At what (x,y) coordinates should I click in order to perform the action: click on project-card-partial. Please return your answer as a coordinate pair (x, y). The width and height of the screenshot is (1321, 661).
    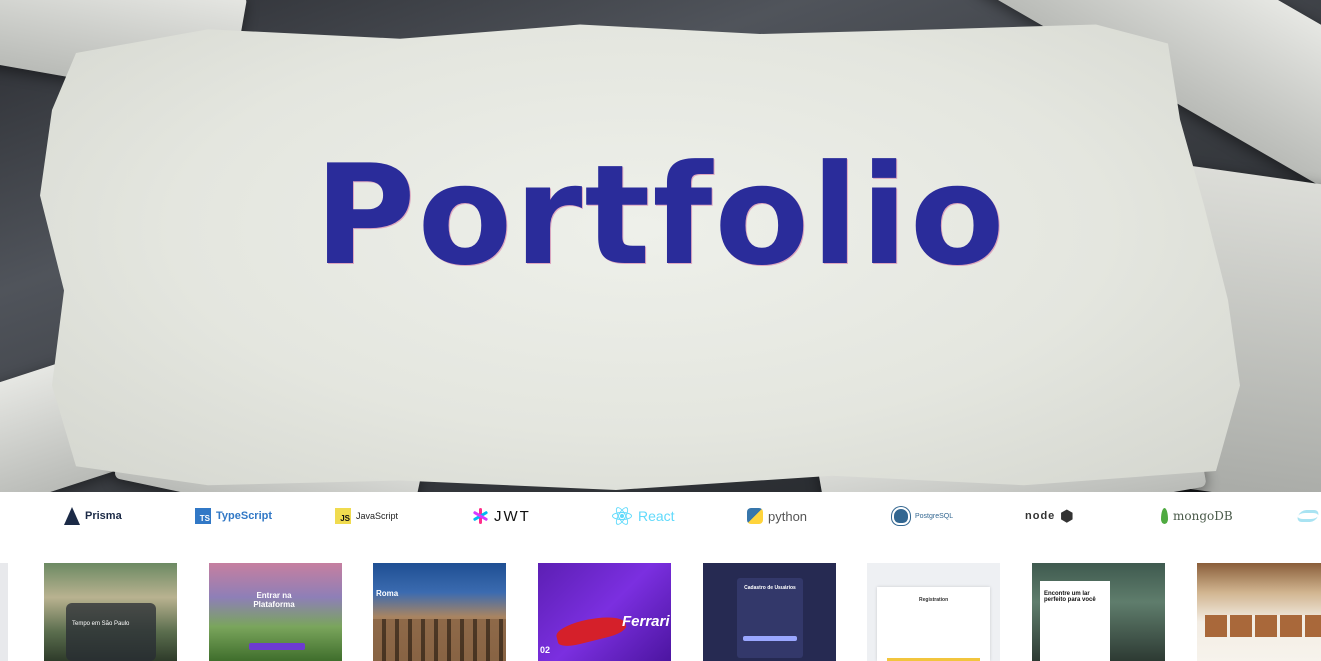
    Looking at the image, I should click on (4, 612).